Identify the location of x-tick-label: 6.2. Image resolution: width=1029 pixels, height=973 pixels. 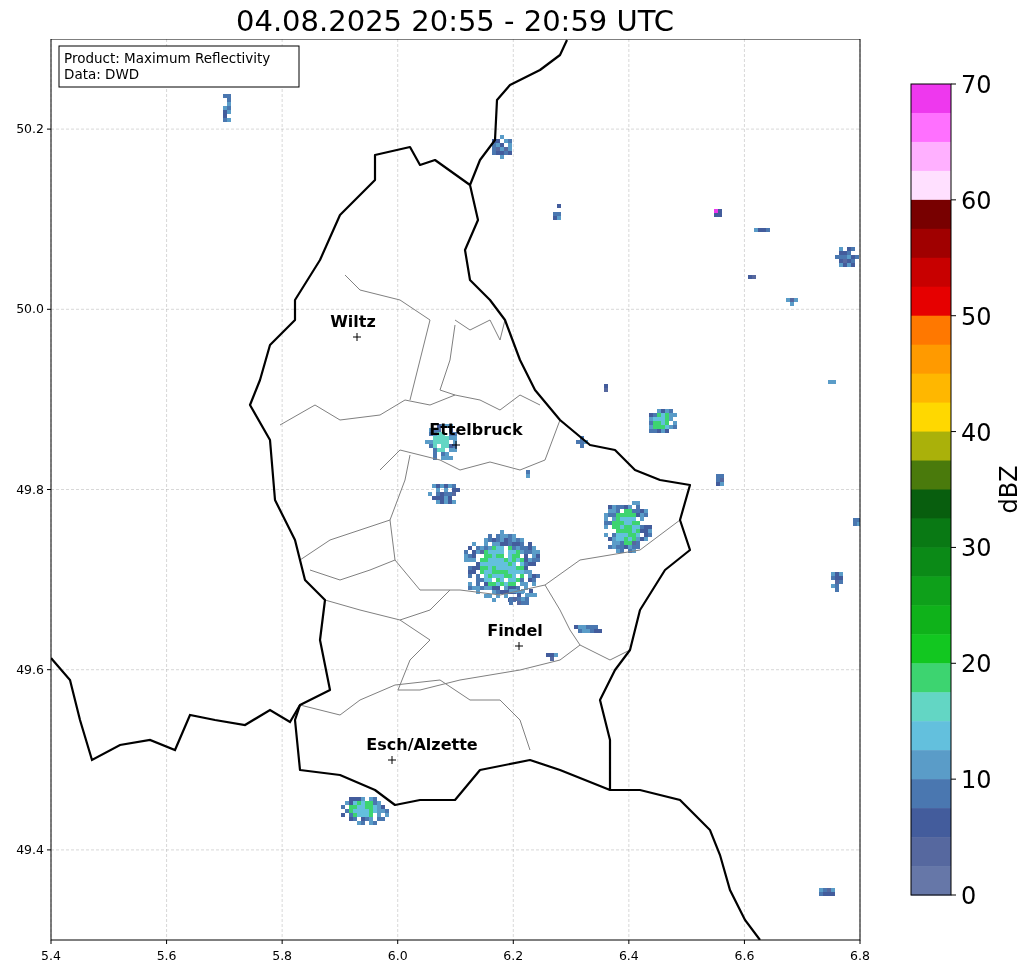
(513, 955).